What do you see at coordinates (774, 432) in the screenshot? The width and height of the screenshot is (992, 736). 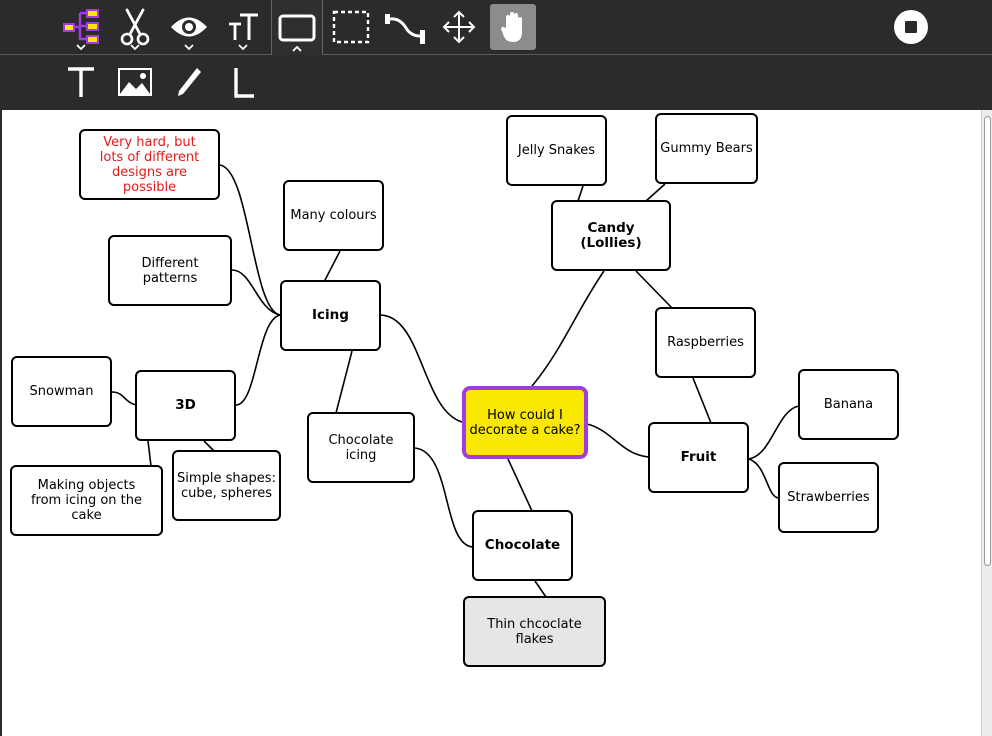 I see `edge-fruit-banana` at bounding box center [774, 432].